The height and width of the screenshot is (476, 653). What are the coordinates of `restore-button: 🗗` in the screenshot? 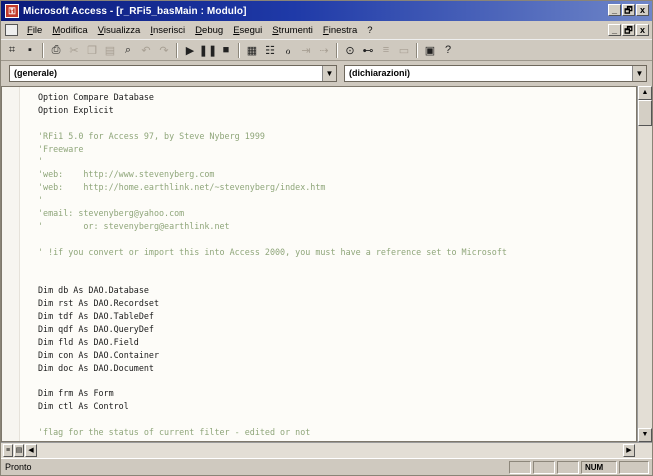 It's located at (628, 10).